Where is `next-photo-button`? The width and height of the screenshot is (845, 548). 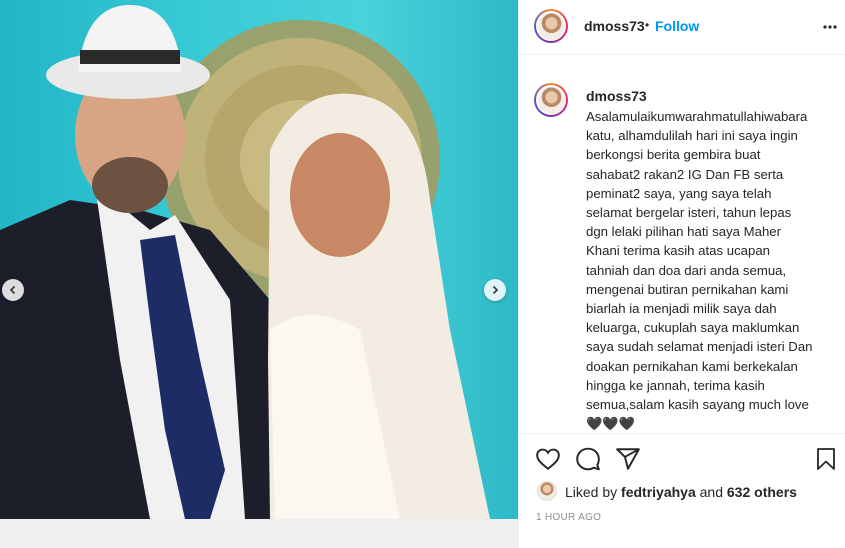
next-photo-button is located at coordinates (495, 290).